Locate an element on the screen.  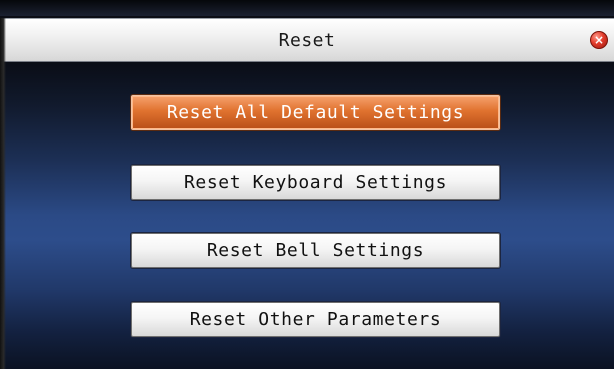
reset-other-parameters-button: Reset Other Parameters is located at coordinates (315, 319).